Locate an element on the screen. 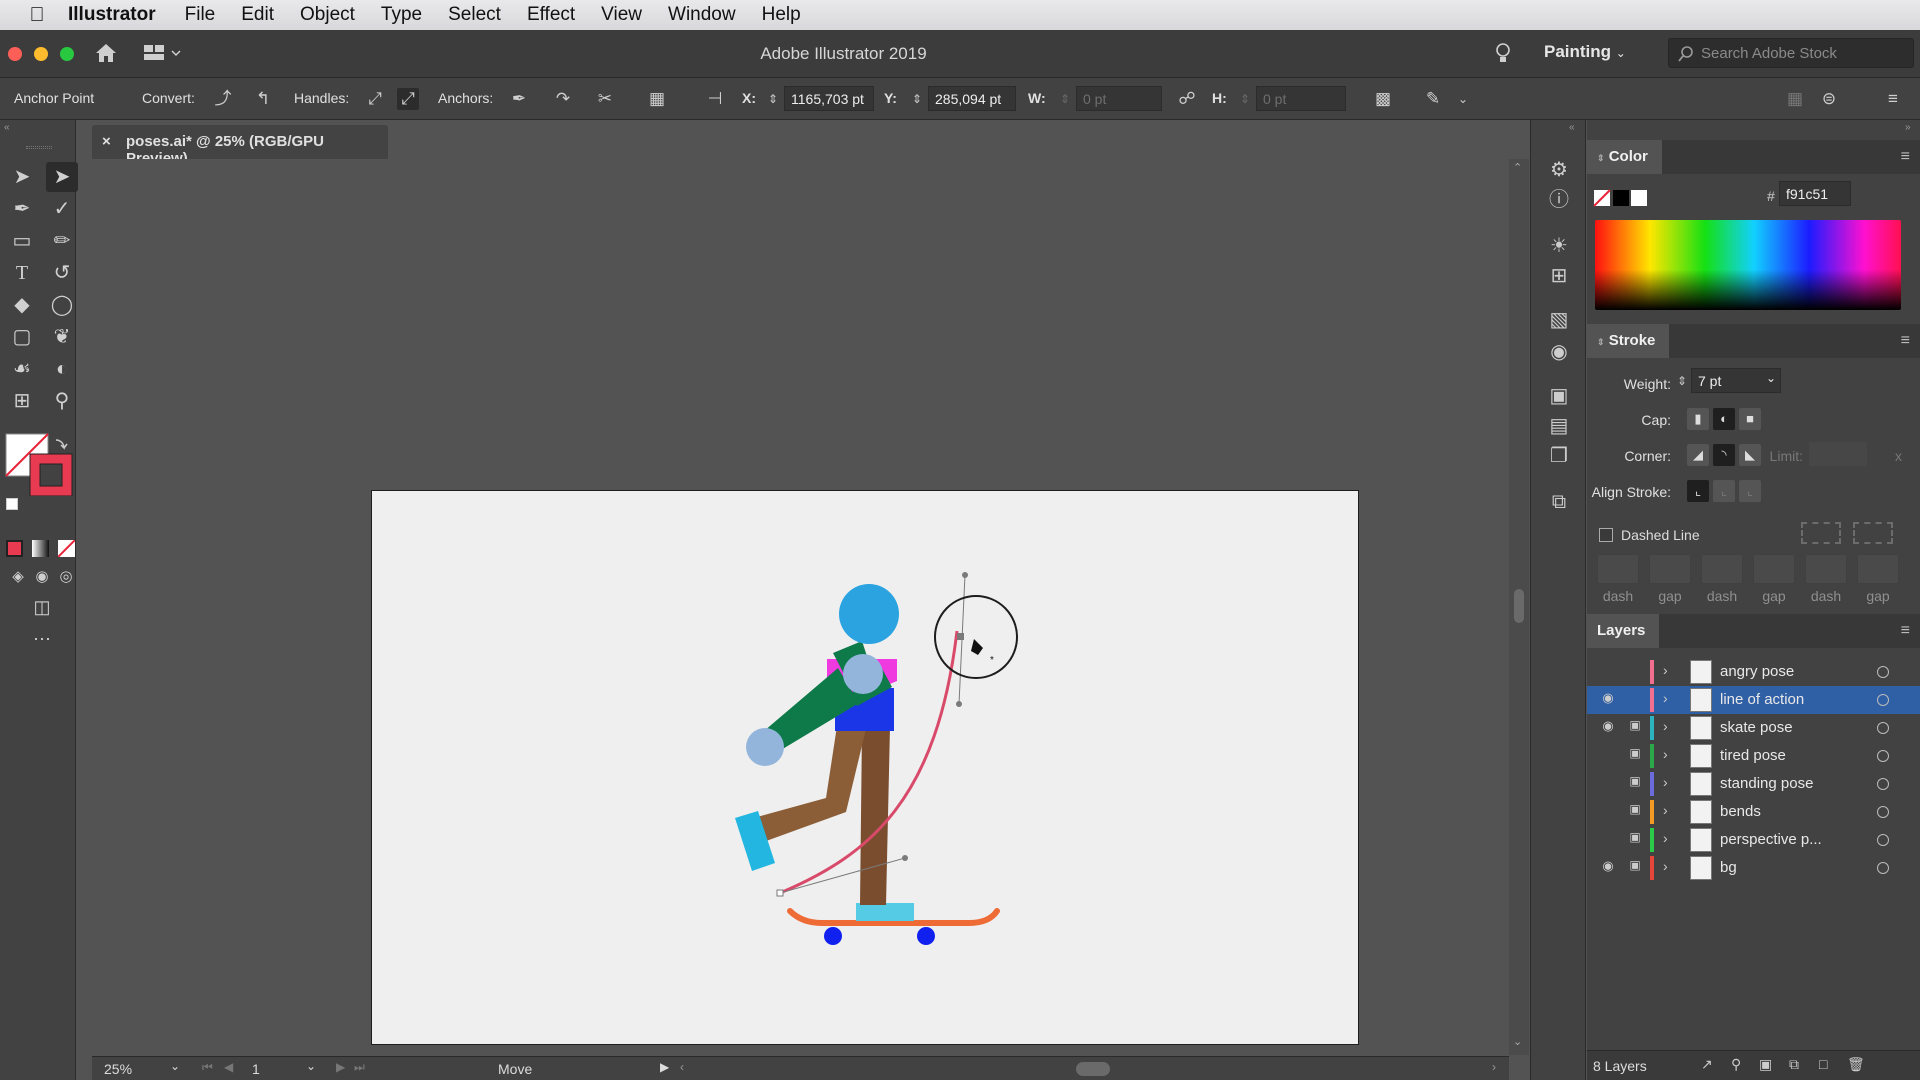  lightbulb-icon is located at coordinates (1503, 54).